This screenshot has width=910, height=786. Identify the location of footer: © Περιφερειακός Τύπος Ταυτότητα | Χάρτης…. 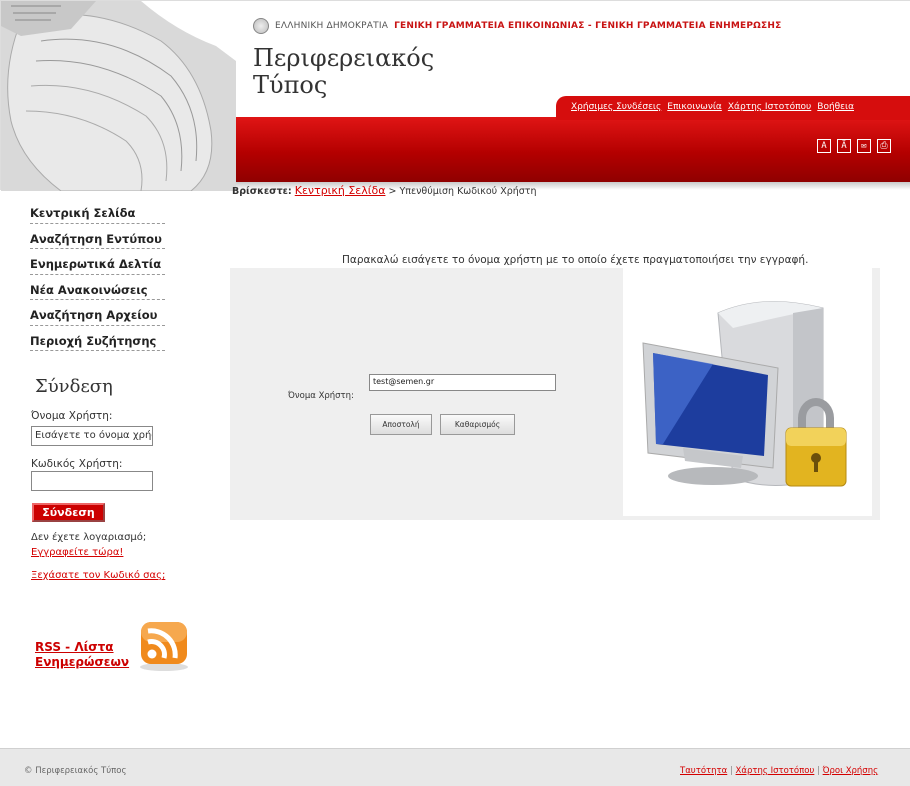
(455, 767).